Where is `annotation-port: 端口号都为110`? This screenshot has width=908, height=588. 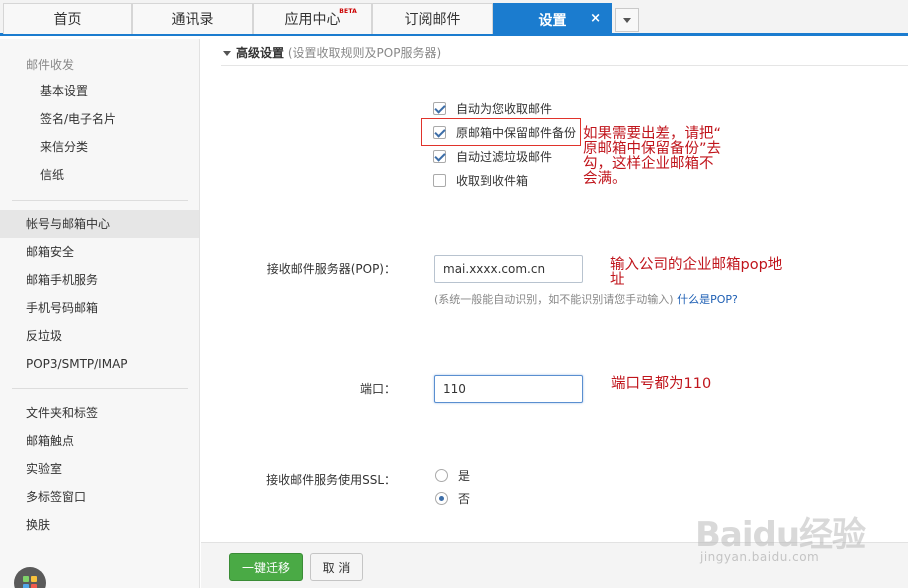
annotation-port: 端口号都为110 is located at coordinates (661, 384).